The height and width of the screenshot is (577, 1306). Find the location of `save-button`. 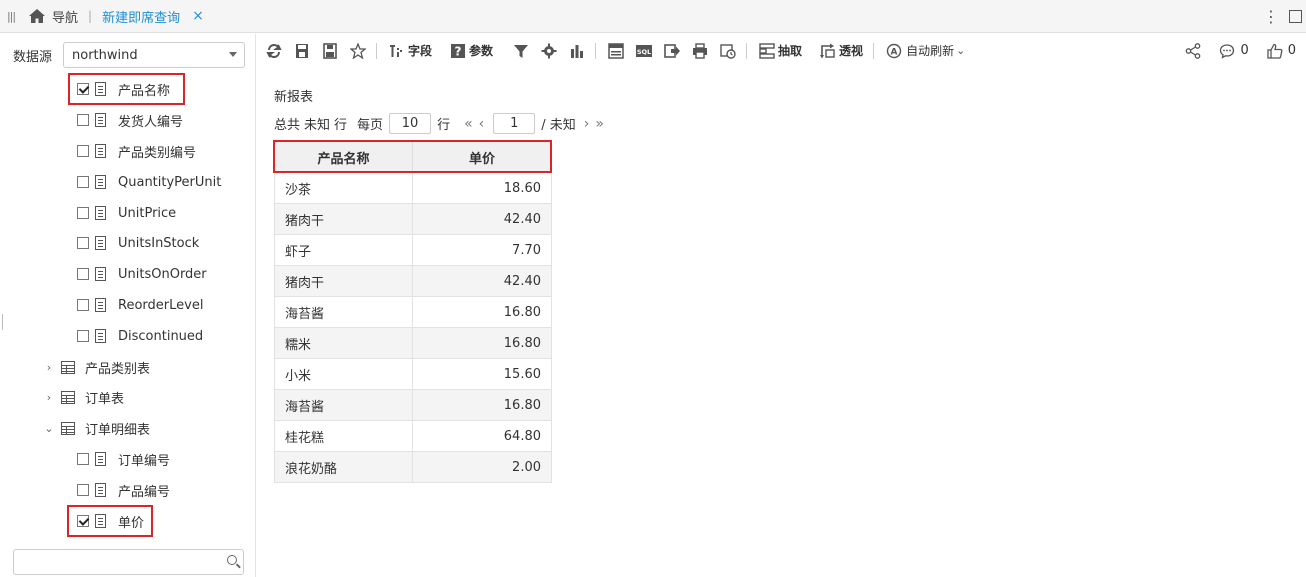

save-button is located at coordinates (302, 51).